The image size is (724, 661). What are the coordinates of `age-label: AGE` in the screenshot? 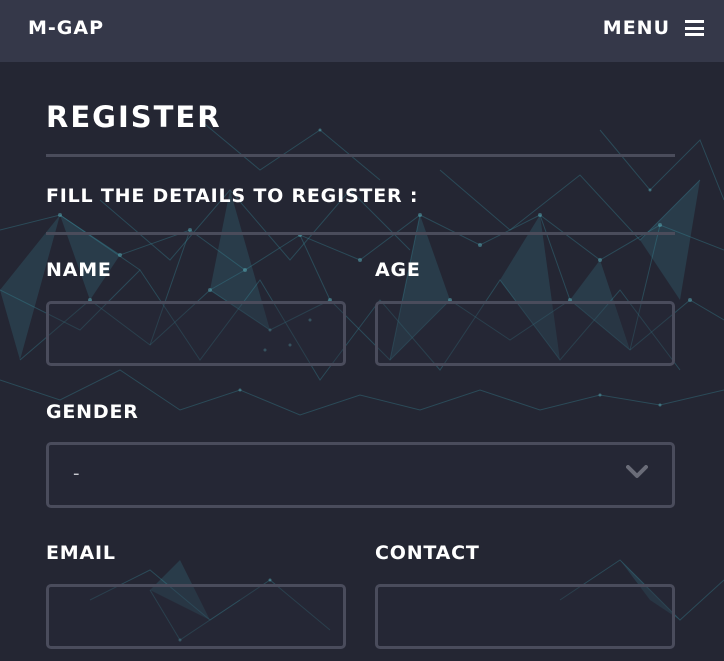 It's located at (398, 270).